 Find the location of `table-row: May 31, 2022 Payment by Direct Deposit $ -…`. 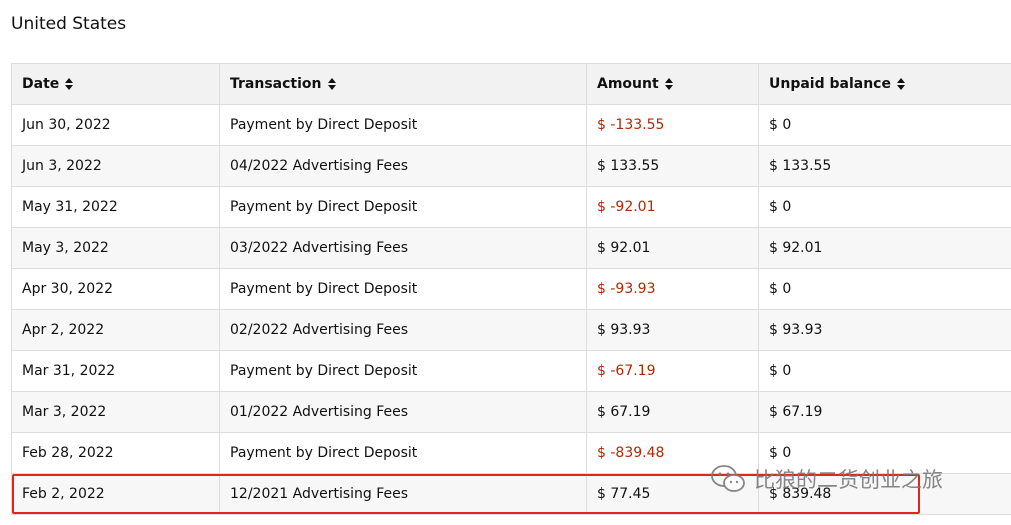

table-row: May 31, 2022 Payment by Direct Deposit $ -… is located at coordinates (511, 207).